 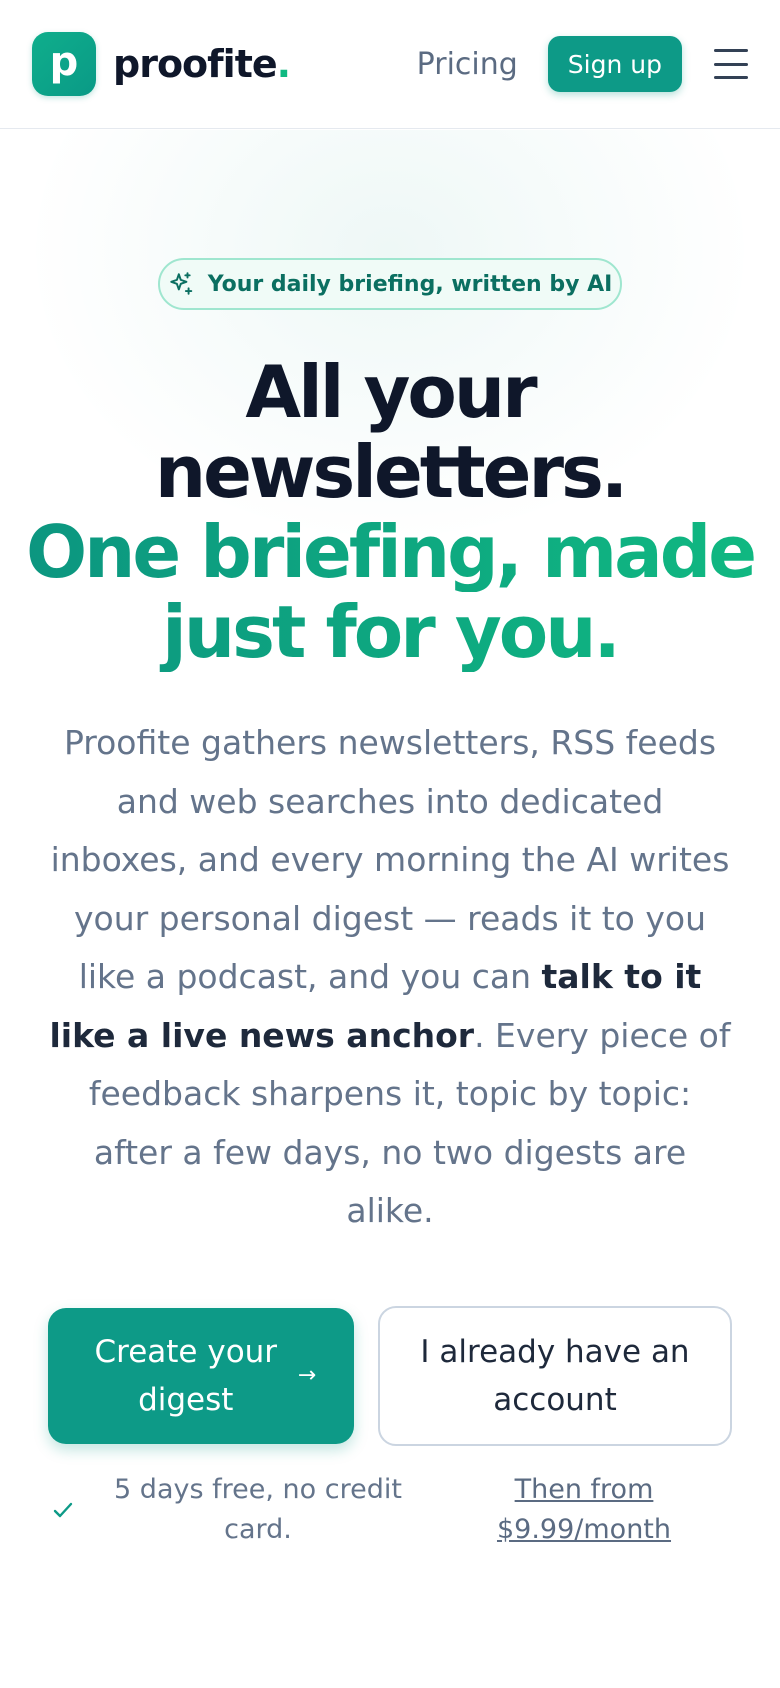 I want to click on arrow-right-icon: →, so click(x=307, y=1375).